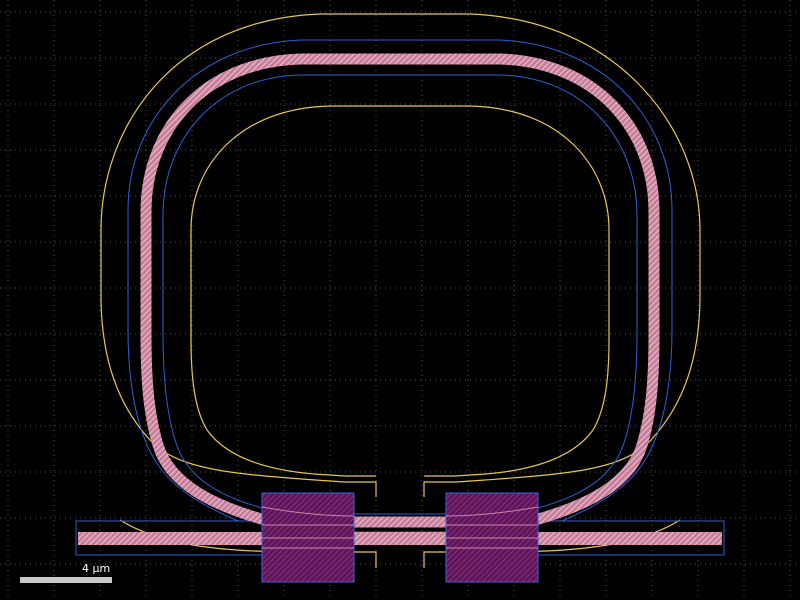  I want to click on scale-bar-label: 4 µm, so click(96, 568).